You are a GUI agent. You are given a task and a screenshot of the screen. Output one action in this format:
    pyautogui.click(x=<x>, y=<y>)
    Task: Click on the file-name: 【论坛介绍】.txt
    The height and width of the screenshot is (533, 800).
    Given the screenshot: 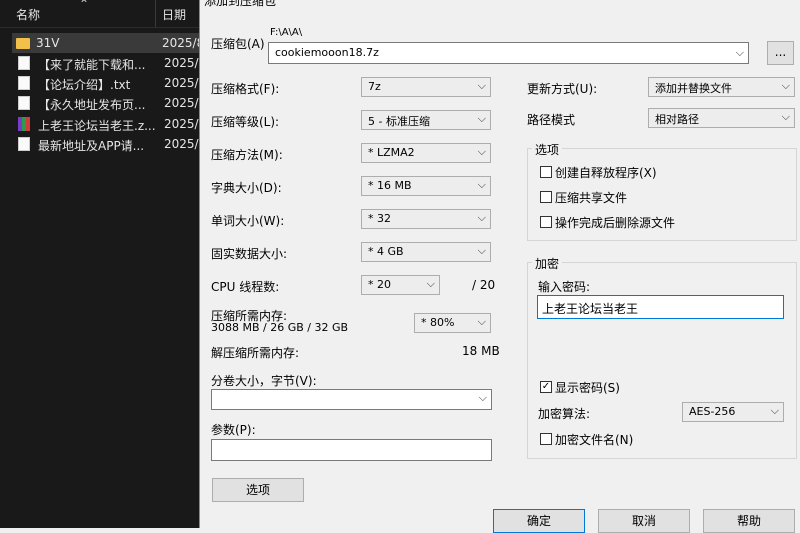 What is the action you would take?
    pyautogui.click(x=84, y=85)
    